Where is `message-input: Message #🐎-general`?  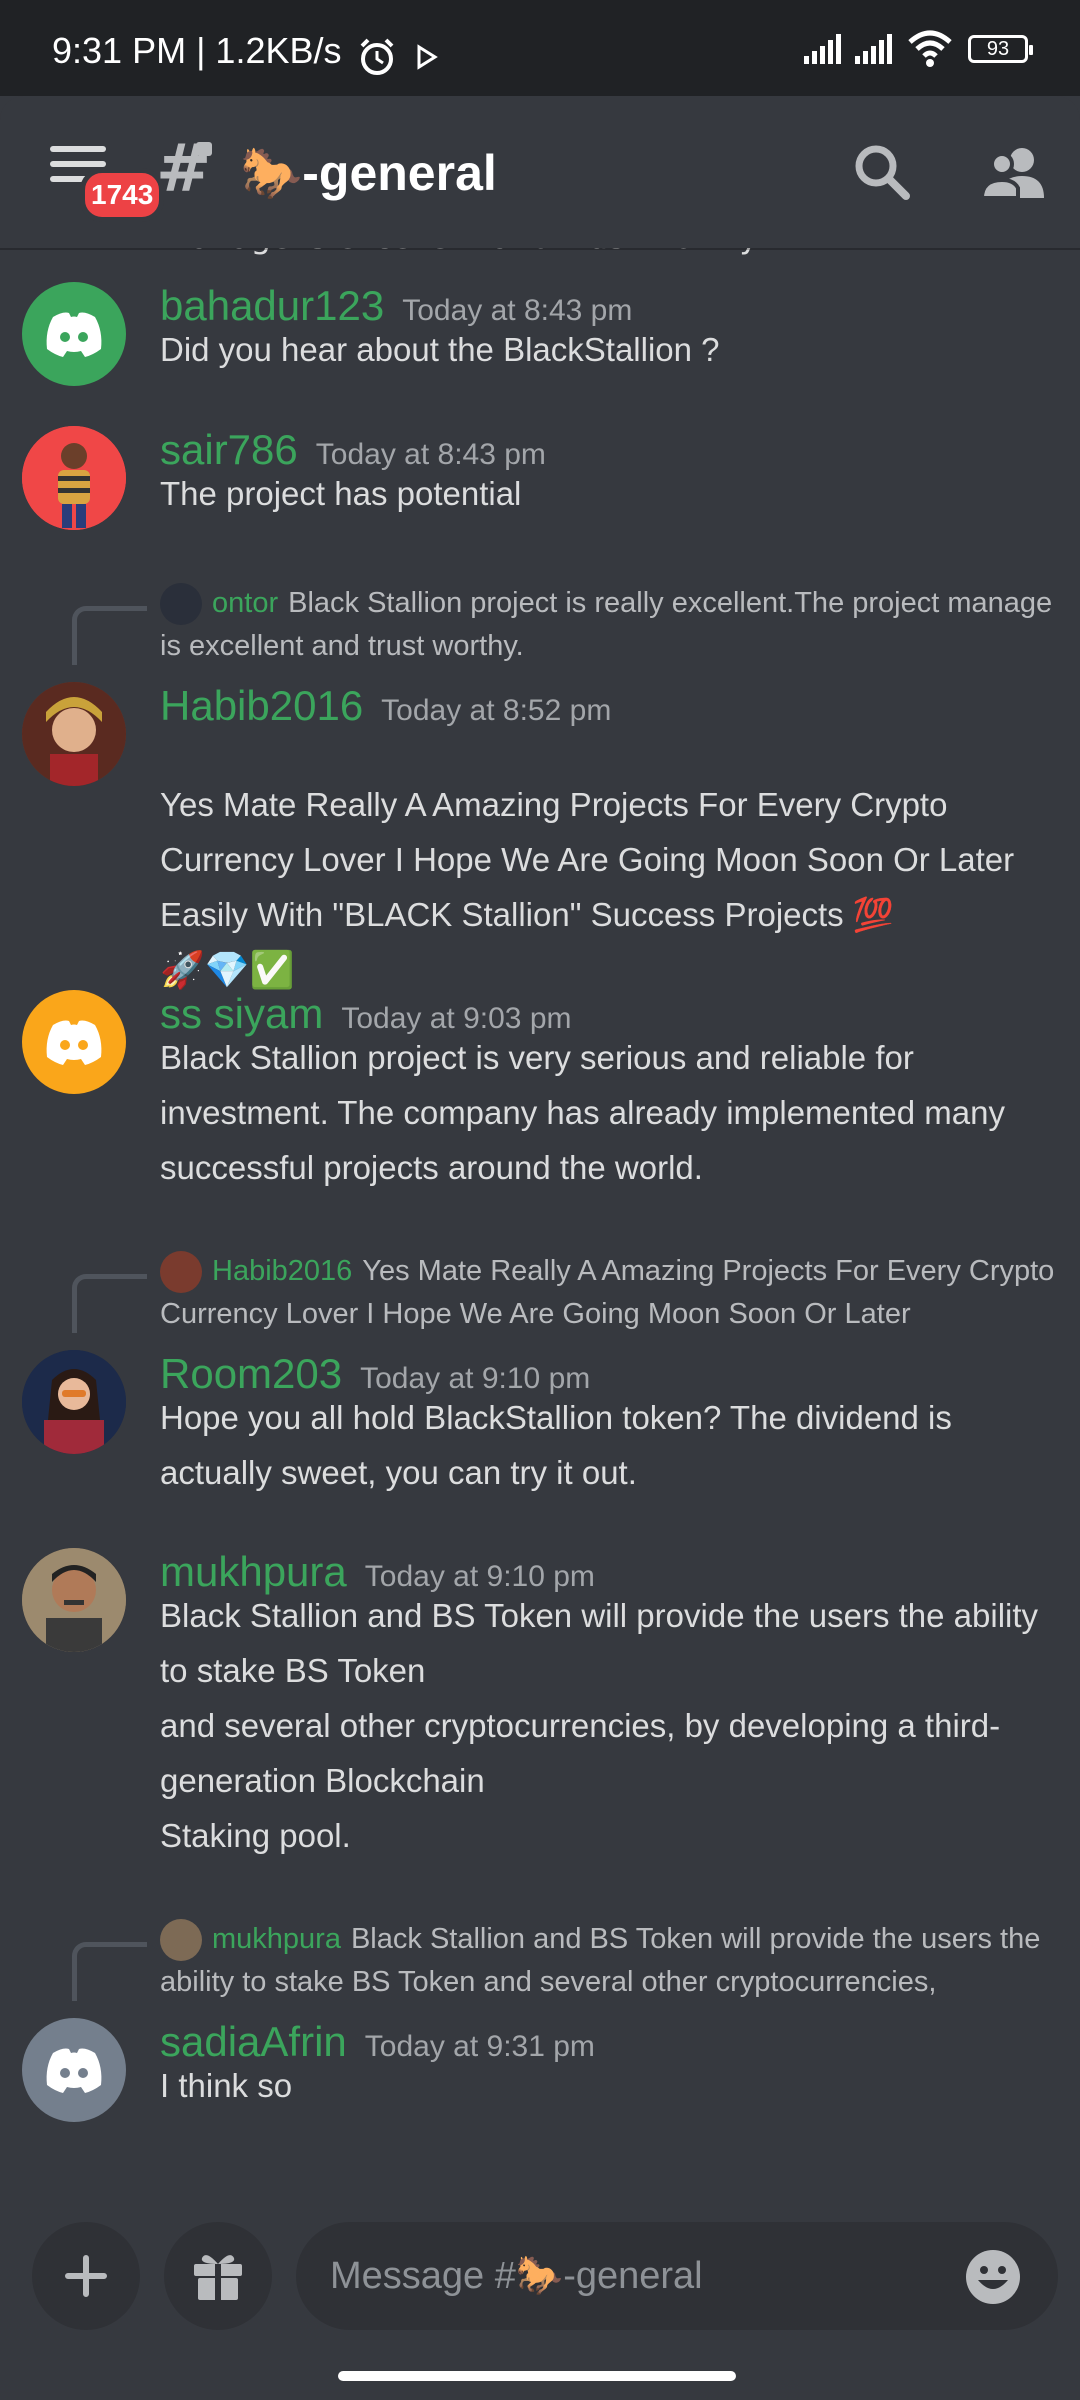
message-input: Message #🐎-general is located at coordinates (677, 2276).